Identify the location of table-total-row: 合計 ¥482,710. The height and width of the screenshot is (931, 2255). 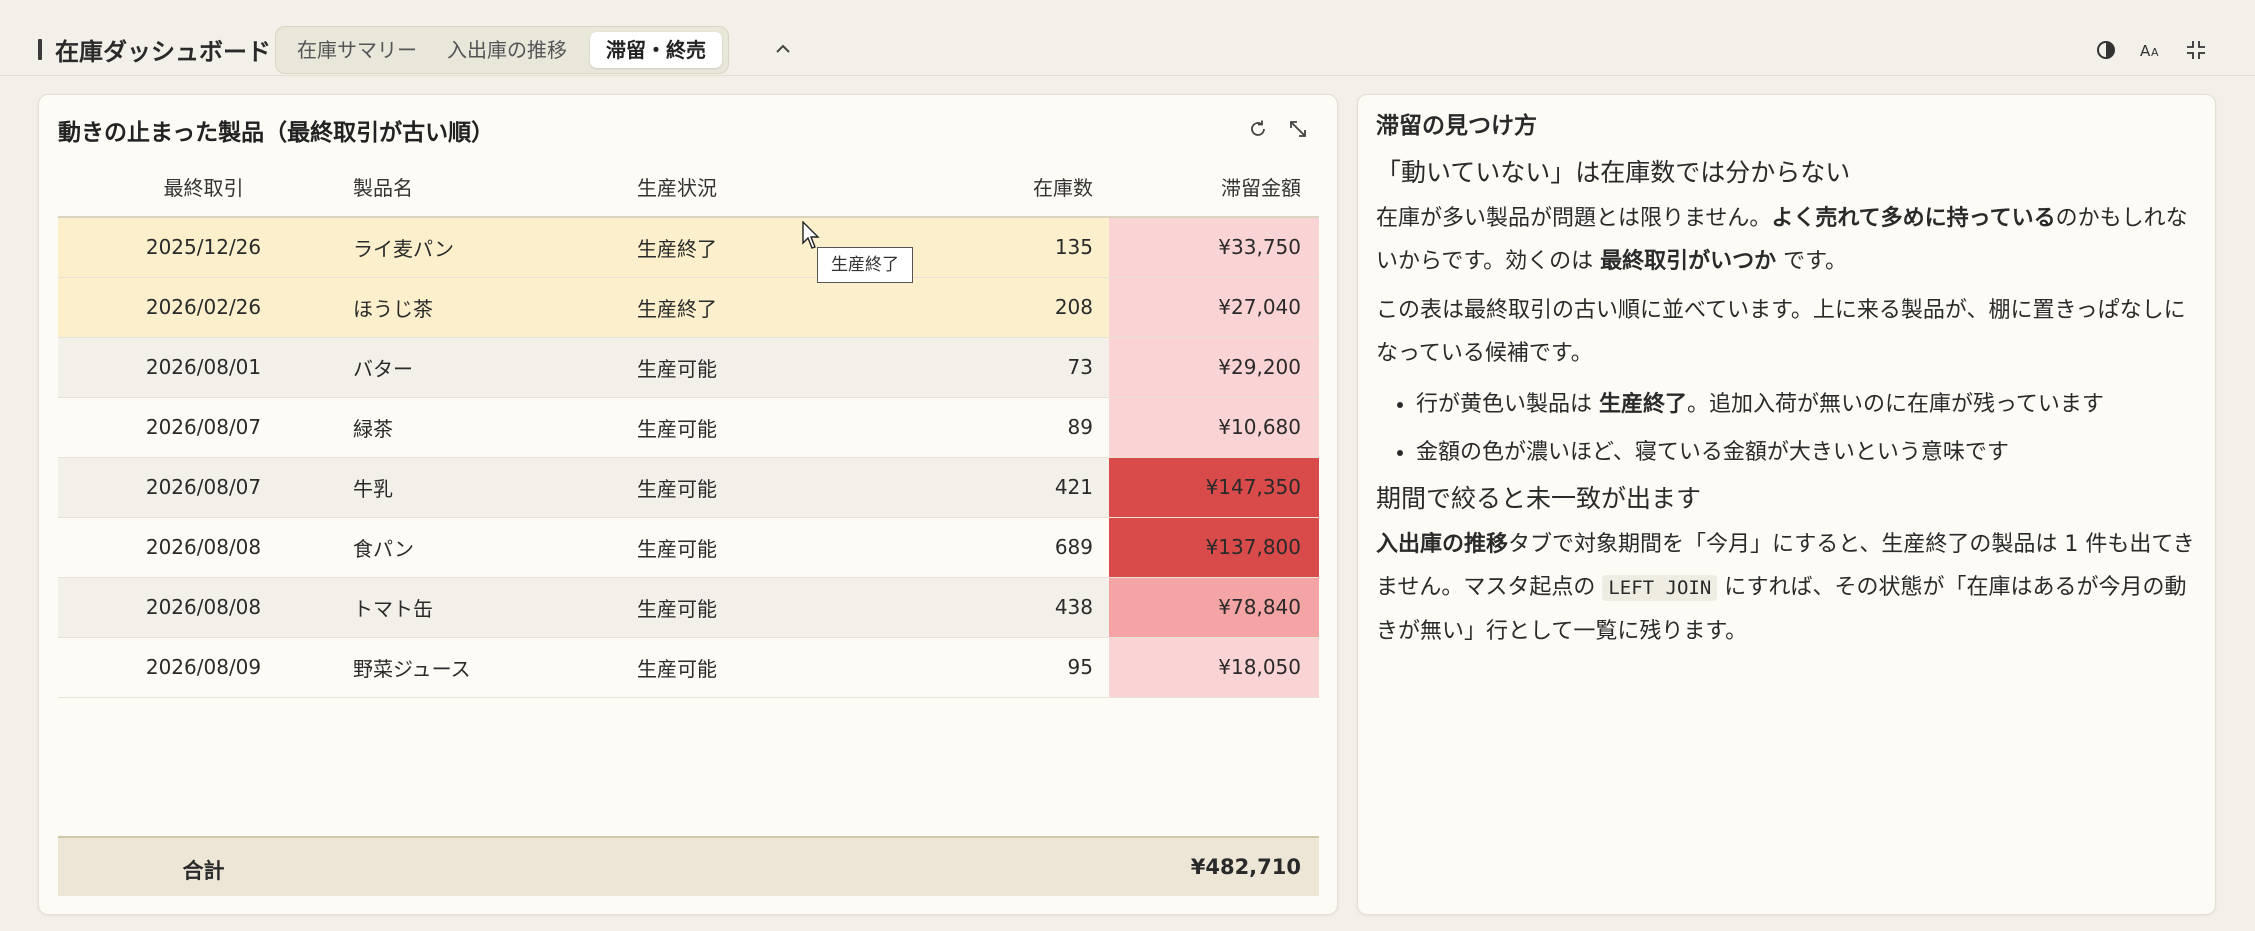
(688, 866).